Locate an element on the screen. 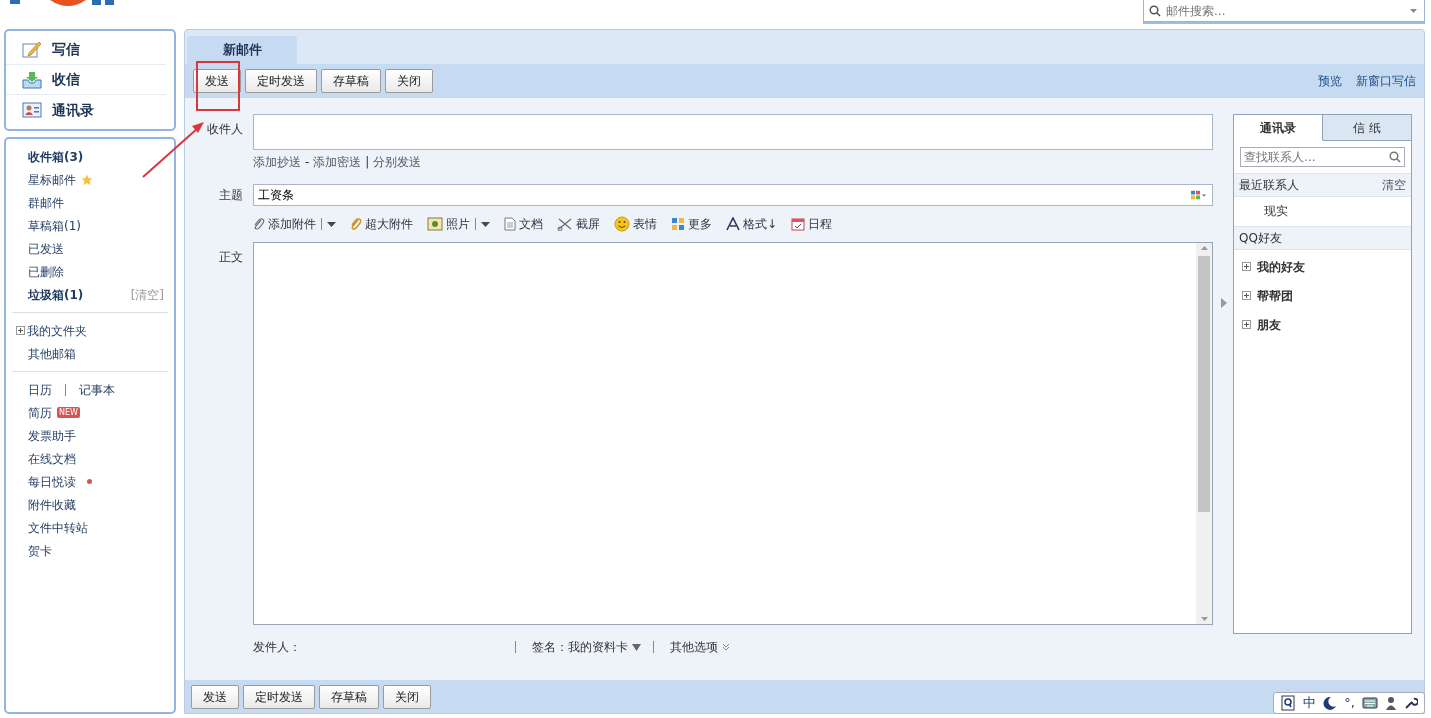  sidebar-link: 收信 is located at coordinates (66, 79).